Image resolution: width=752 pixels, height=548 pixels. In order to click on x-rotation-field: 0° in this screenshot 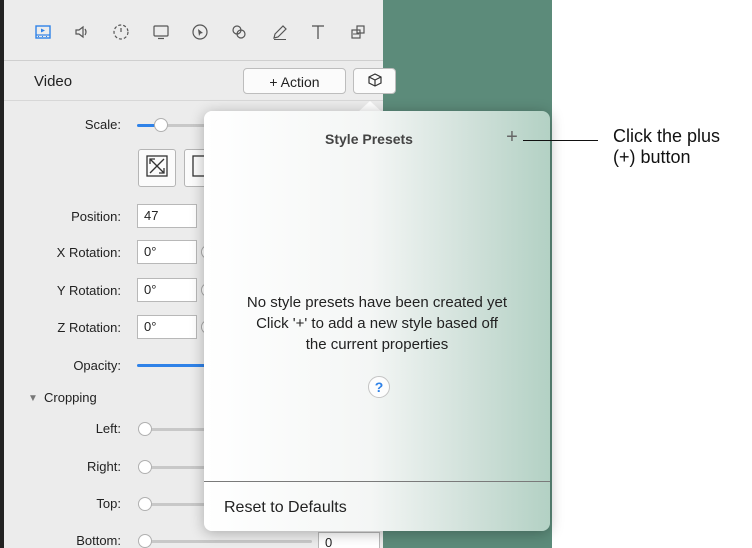, I will do `click(167, 252)`.